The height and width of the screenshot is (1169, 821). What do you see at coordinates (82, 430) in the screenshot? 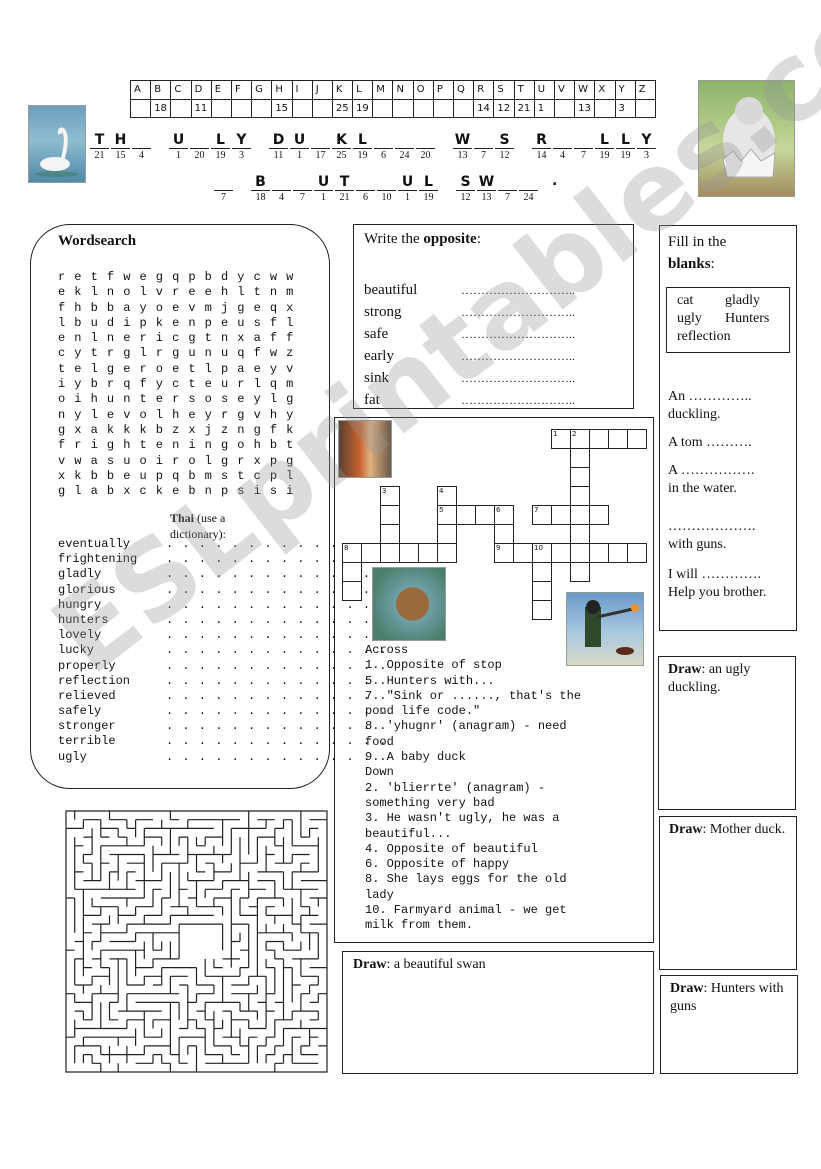
I see `wordsearch-letter: x` at bounding box center [82, 430].